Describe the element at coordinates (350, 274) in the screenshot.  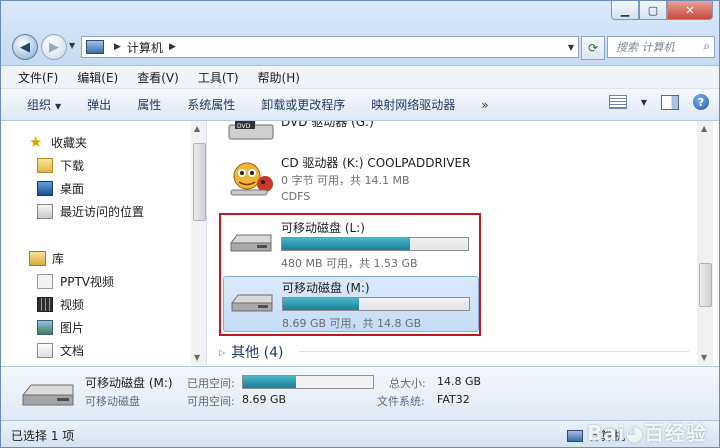
I see `highlight-annotation-box` at that location.